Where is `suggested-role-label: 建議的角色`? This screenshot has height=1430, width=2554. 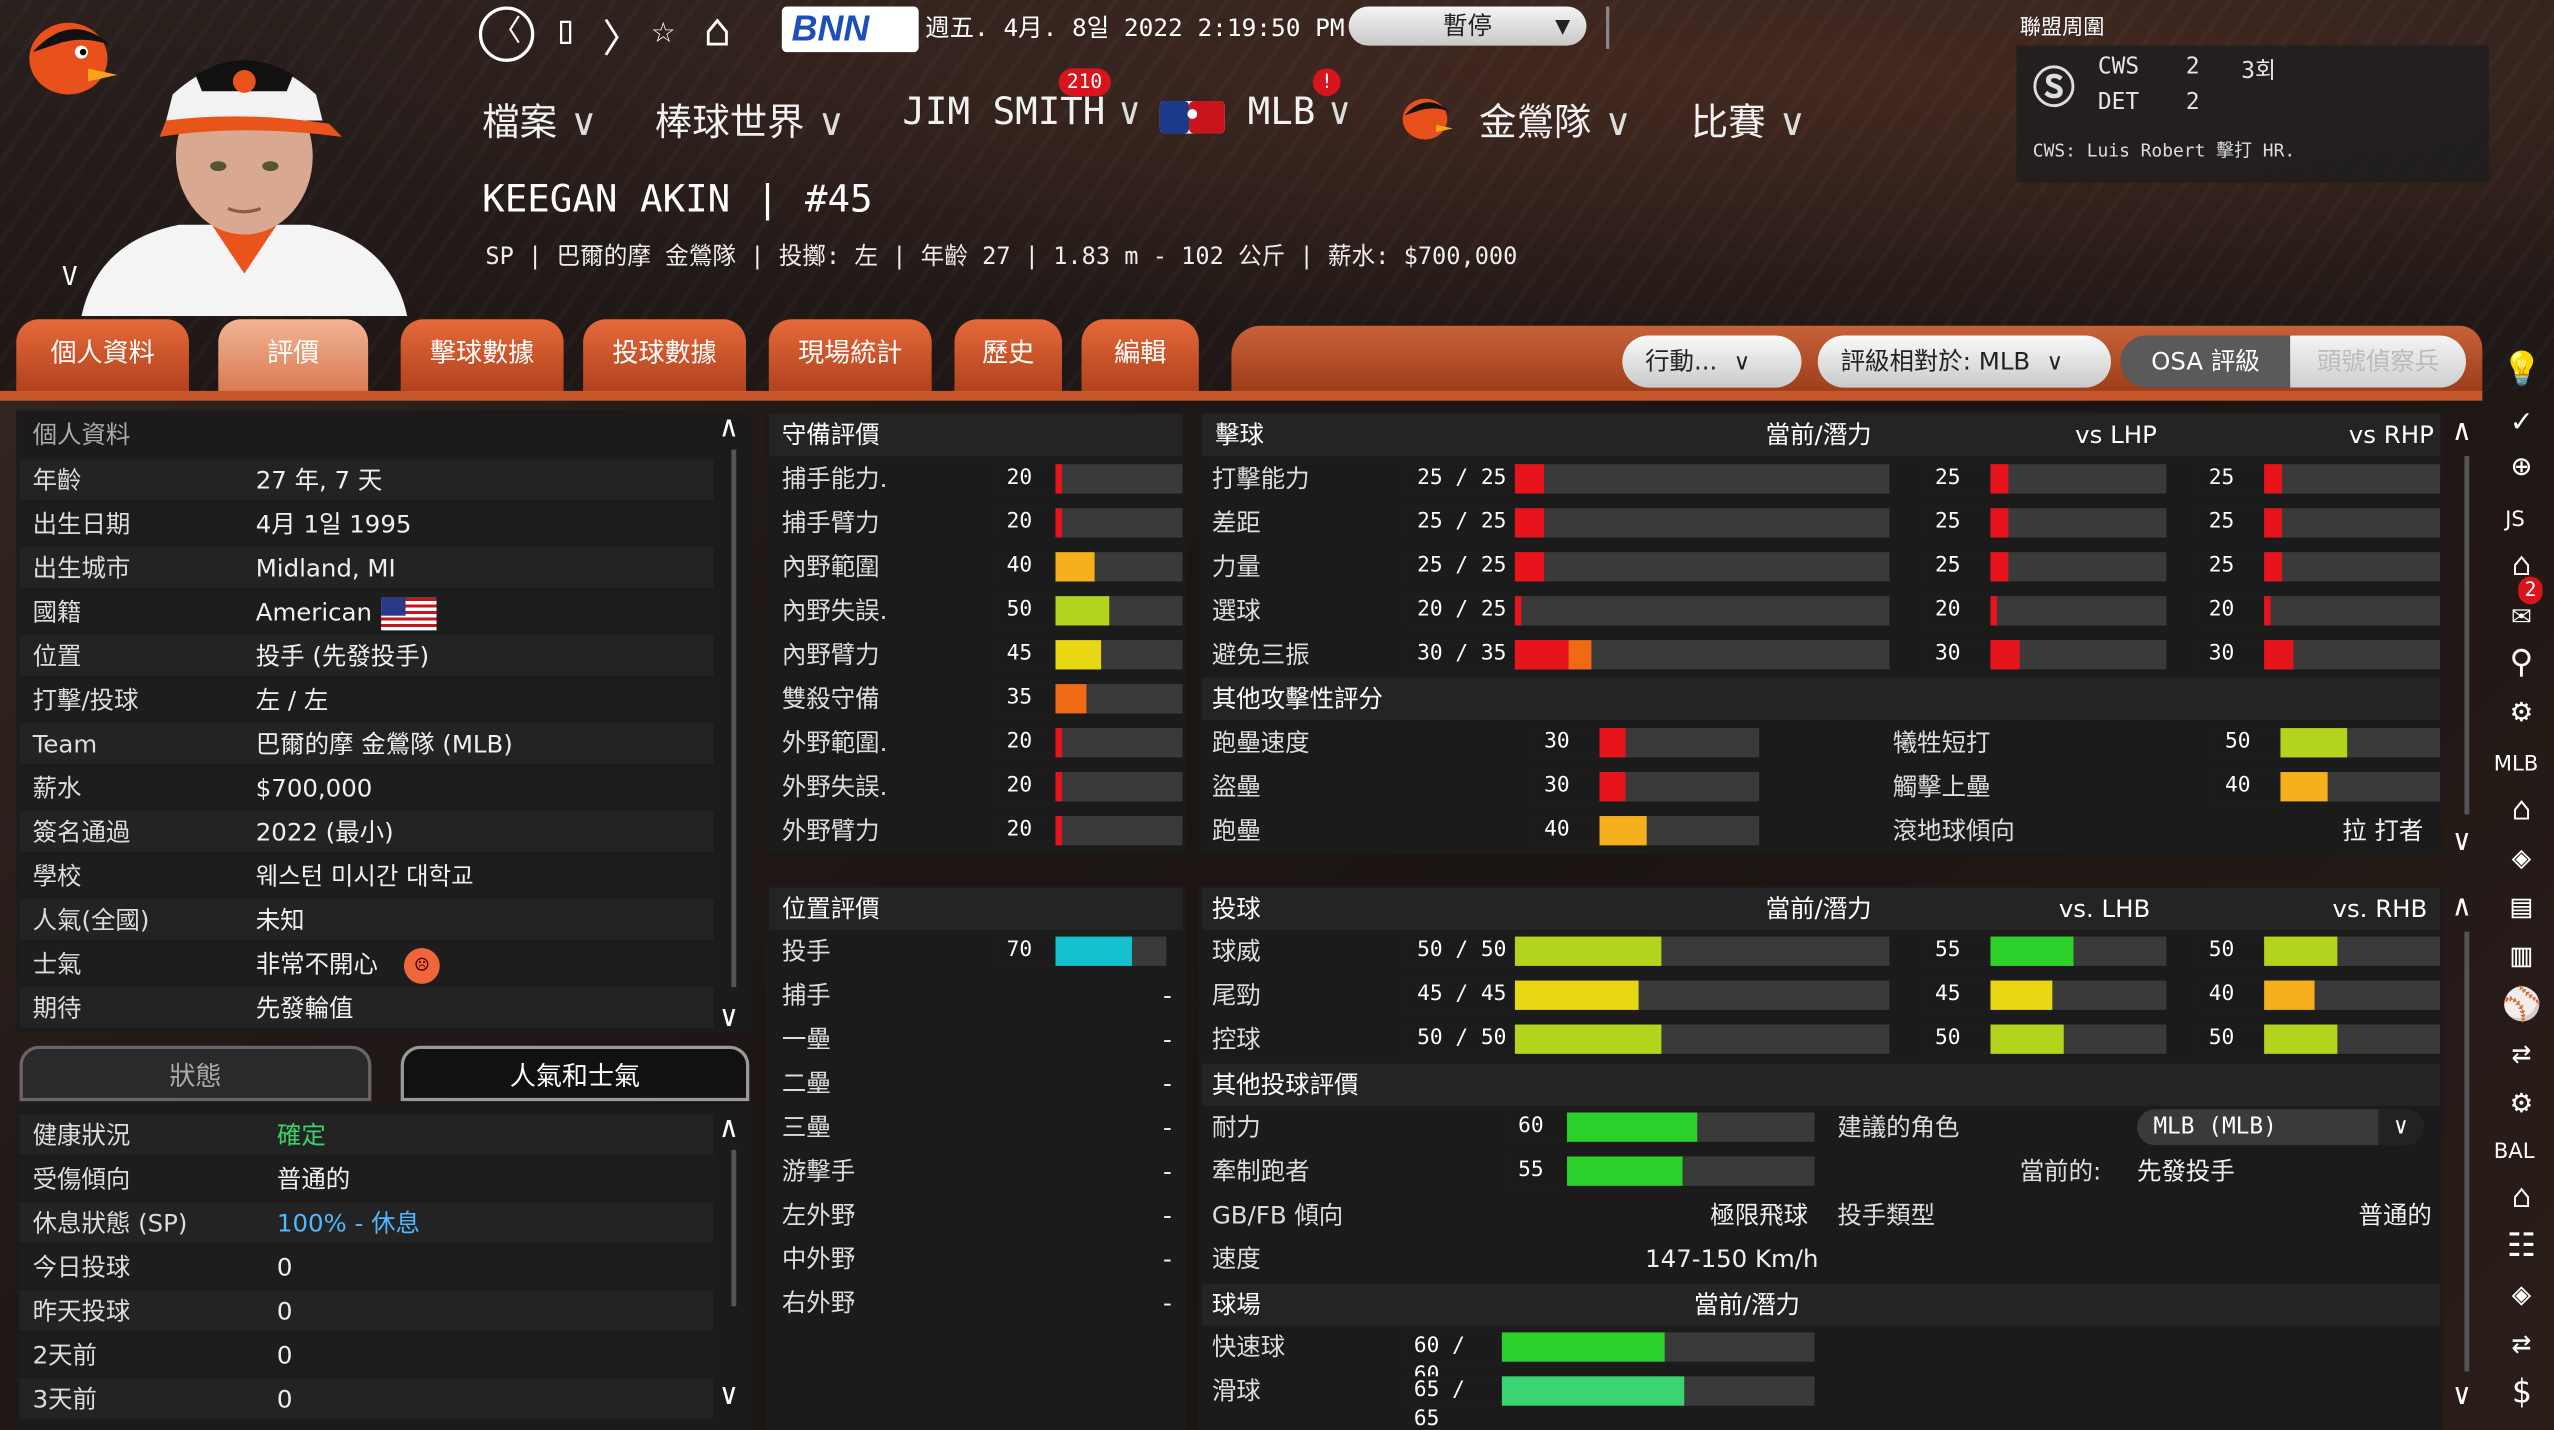
suggested-role-label: 建議的角色 is located at coordinates (1898, 1127).